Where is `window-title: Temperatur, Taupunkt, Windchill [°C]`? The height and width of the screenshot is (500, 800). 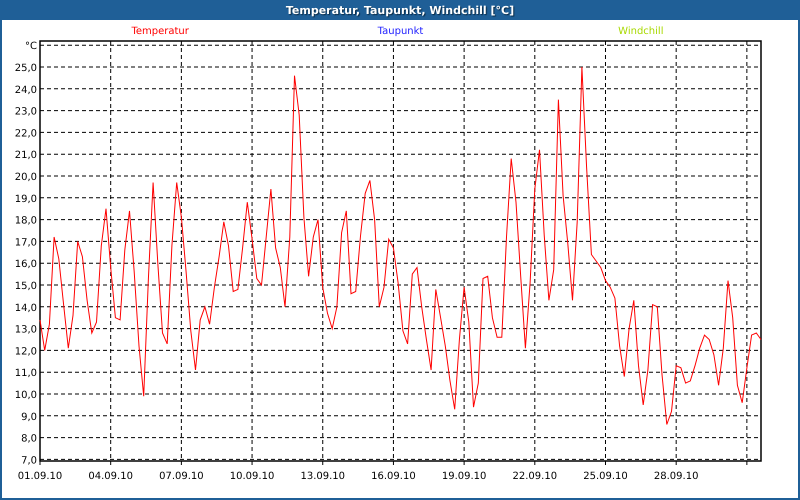 window-title: Temperatur, Taupunkt, Windchill [°C] is located at coordinates (400, 10).